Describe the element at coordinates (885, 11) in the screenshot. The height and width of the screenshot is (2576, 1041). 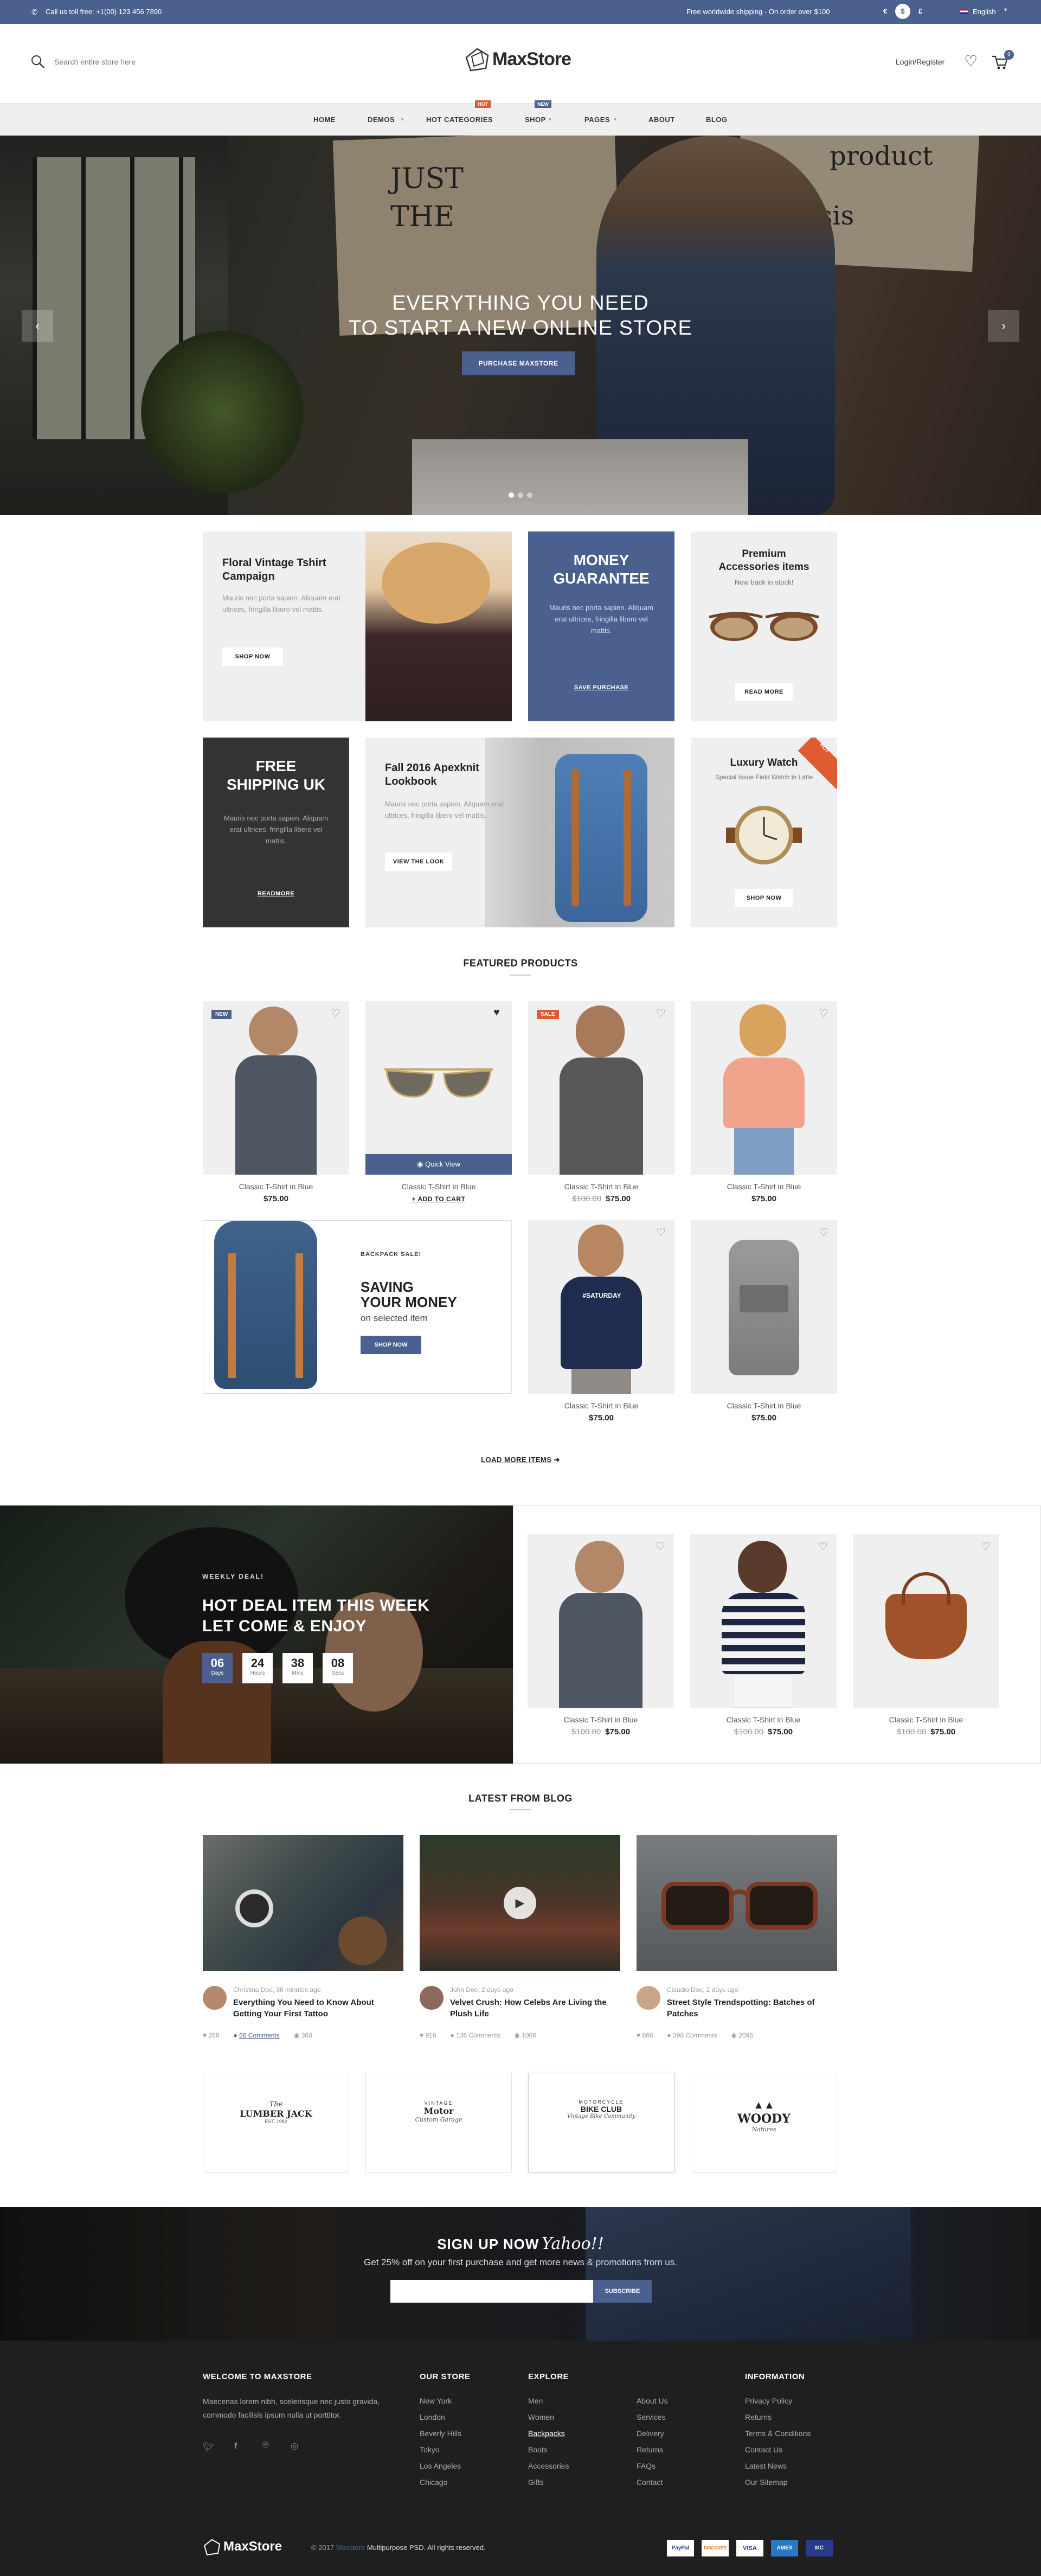
I see `currency-eur: €` at that location.